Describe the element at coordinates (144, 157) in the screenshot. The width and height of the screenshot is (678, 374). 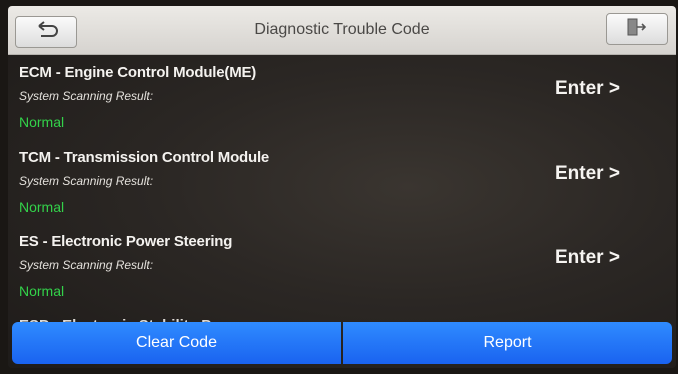
I see `module-name: TCM - Transmission Control Module` at that location.